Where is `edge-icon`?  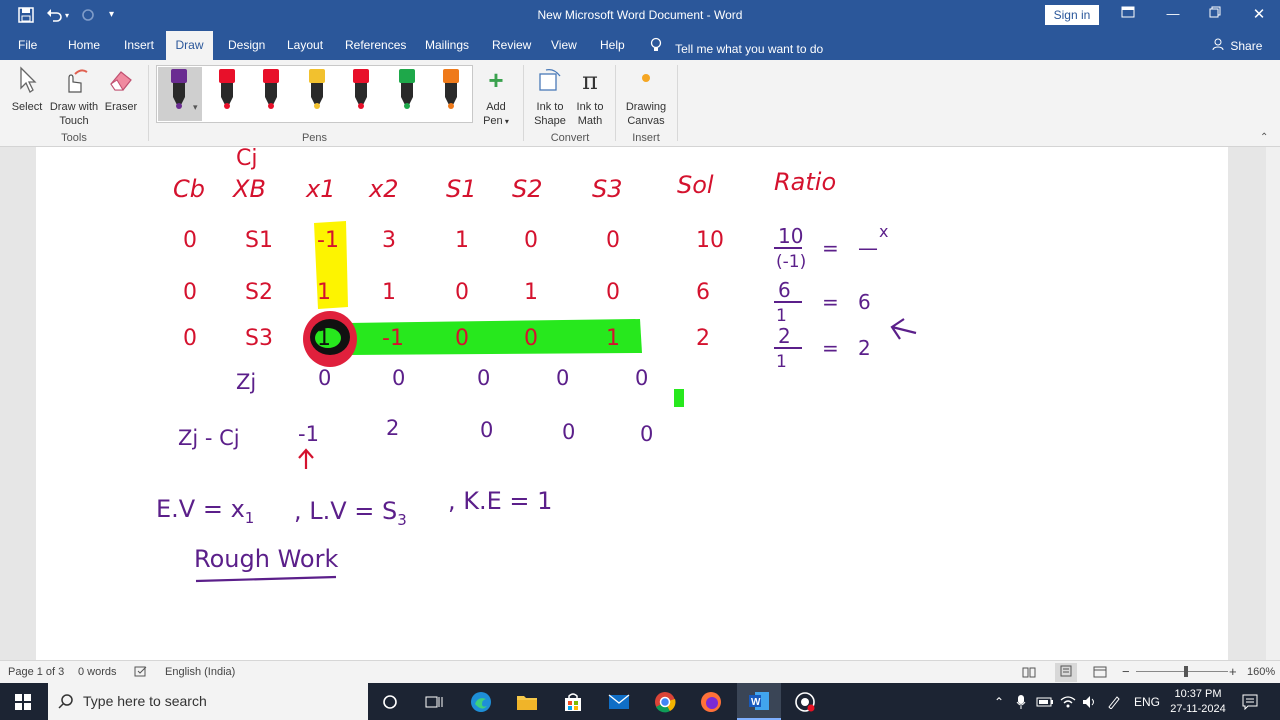 edge-icon is located at coordinates (481, 701).